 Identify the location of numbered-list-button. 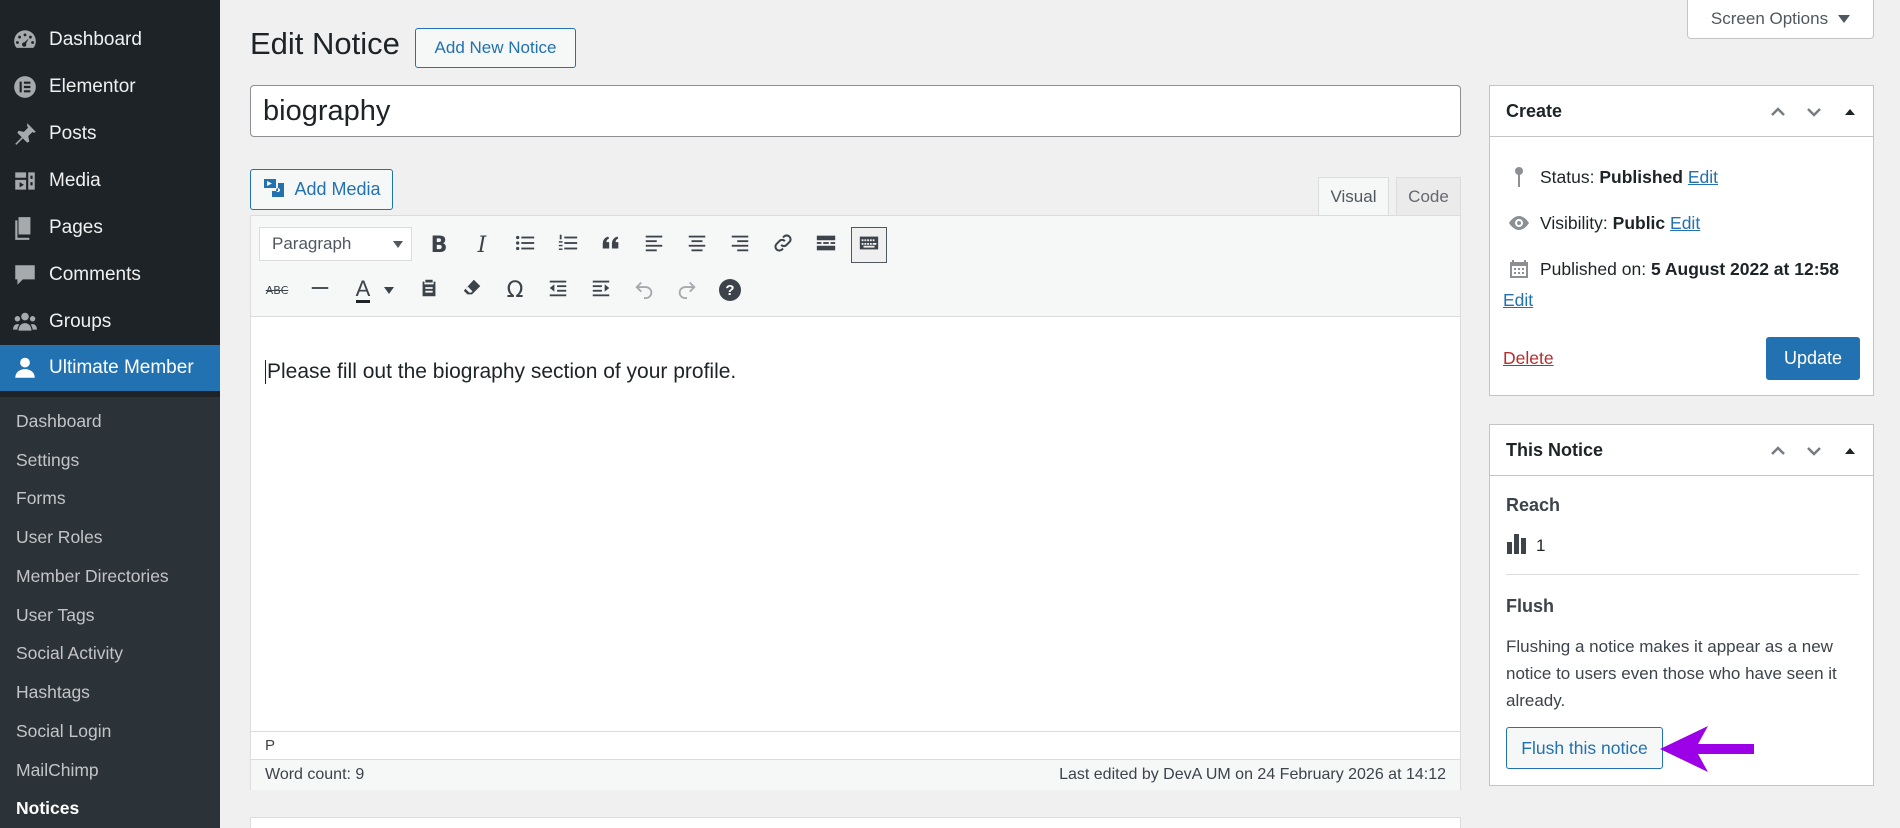
(568, 245).